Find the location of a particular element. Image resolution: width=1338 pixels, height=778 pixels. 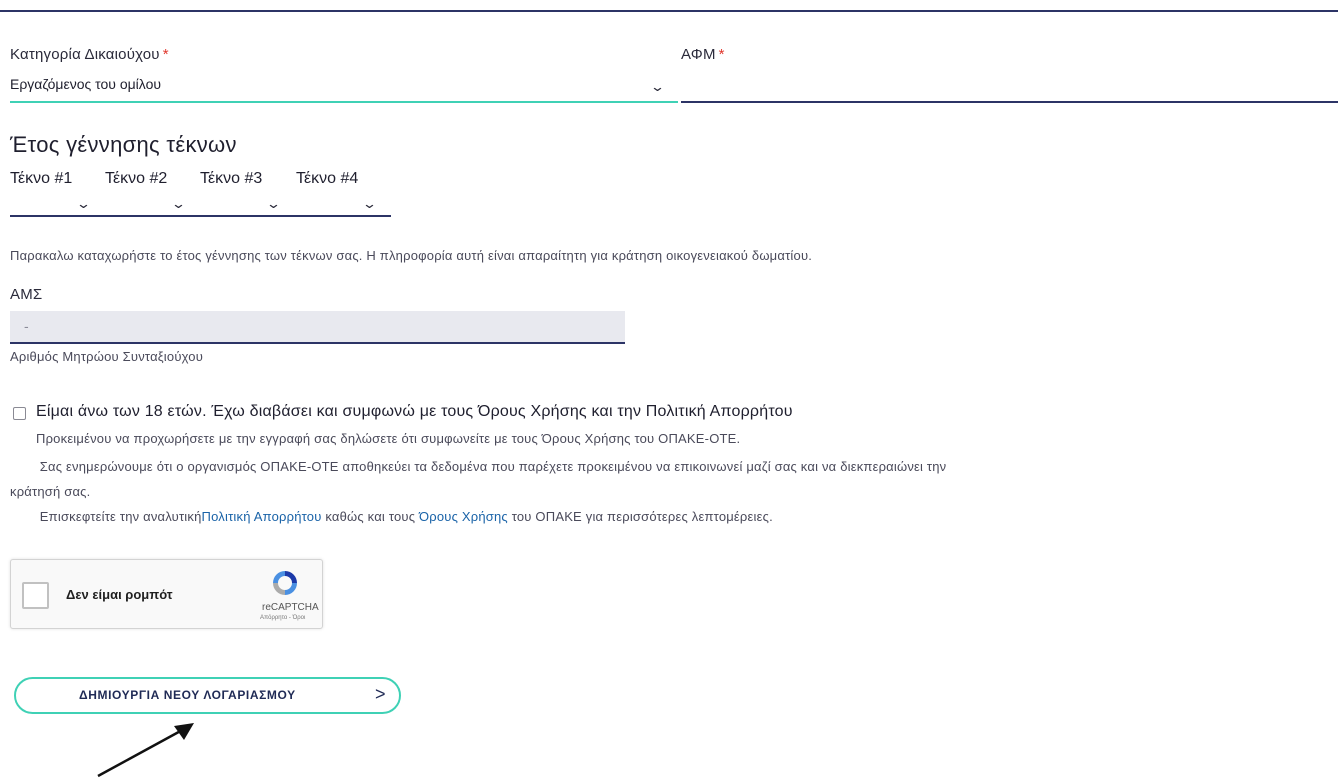

child-3-select: ⌄ is located at coordinates (246, 205).